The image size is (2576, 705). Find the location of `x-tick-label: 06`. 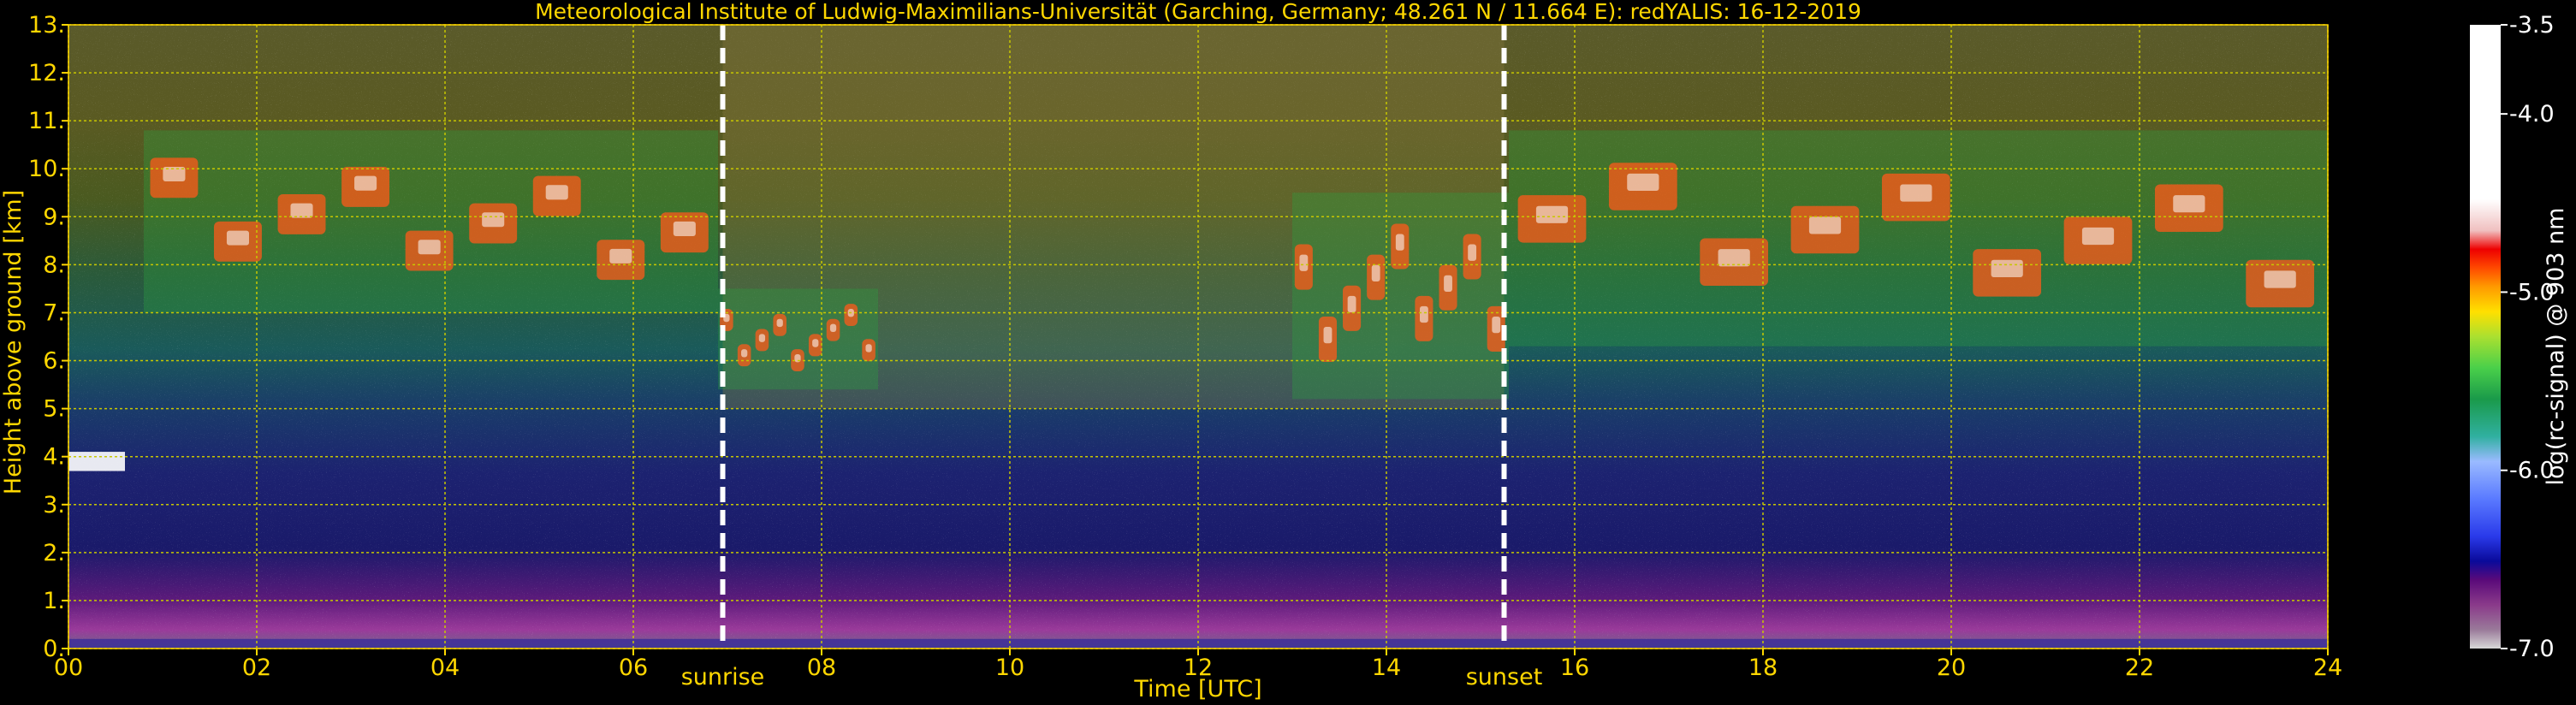

x-tick-label: 06 is located at coordinates (633, 668).